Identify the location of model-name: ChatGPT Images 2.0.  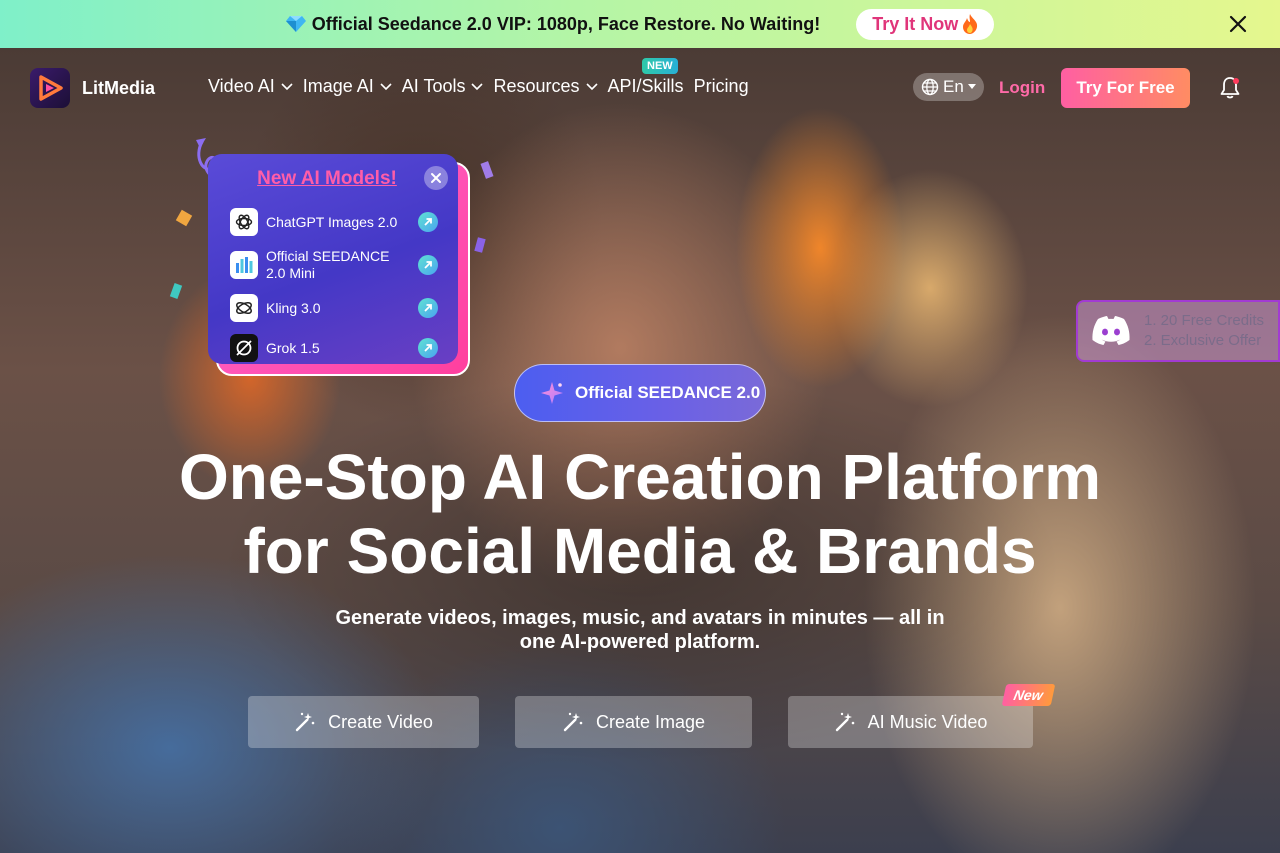
(332, 221).